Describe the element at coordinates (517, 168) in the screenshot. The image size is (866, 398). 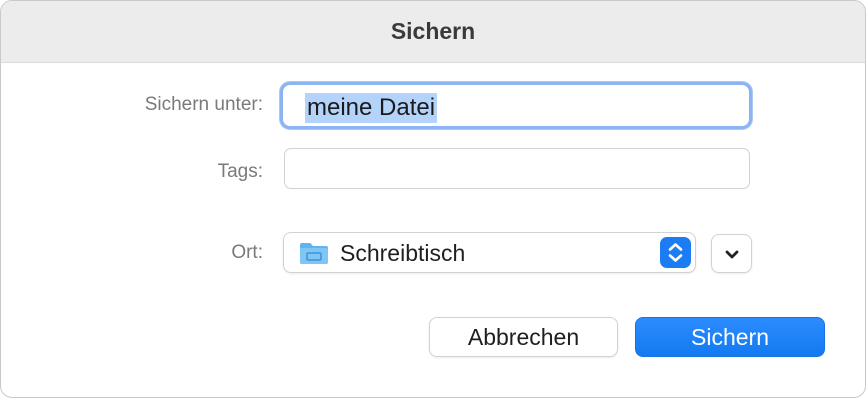
I see `tags-input` at that location.